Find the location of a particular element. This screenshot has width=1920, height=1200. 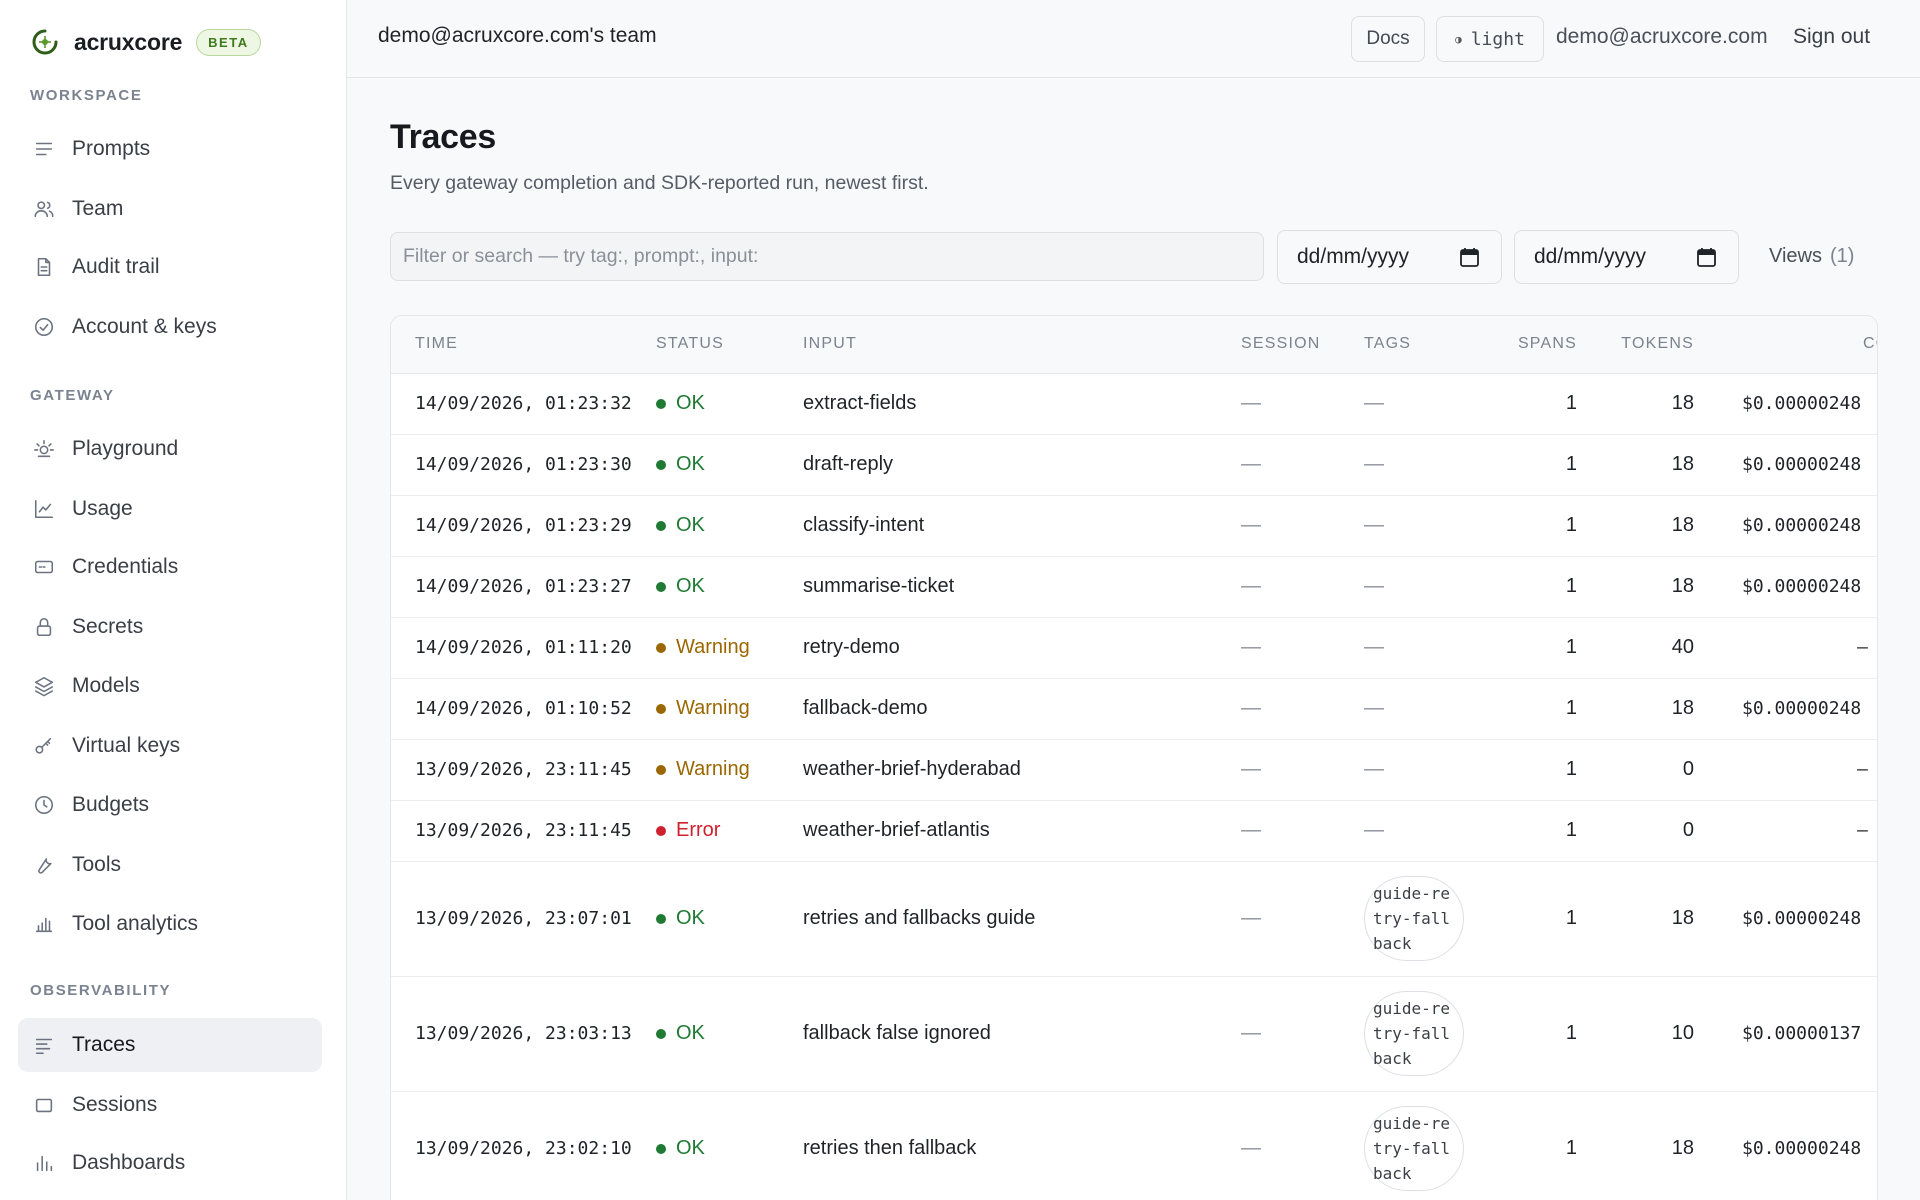

sidebar-item-label: Playground is located at coordinates (125, 448).